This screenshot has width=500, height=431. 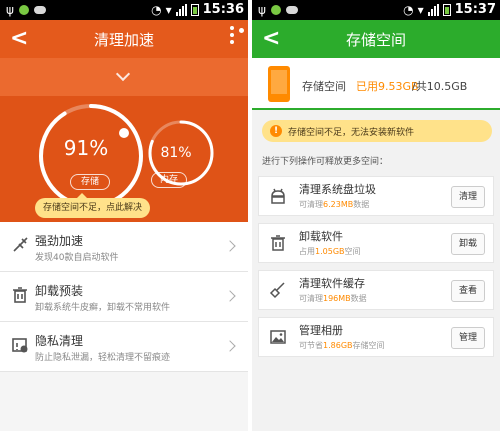 What do you see at coordinates (103, 358) in the screenshot?
I see `list-item-subtitle: 防止隐私泄漏，轻松清理不留痕迹` at bounding box center [103, 358].